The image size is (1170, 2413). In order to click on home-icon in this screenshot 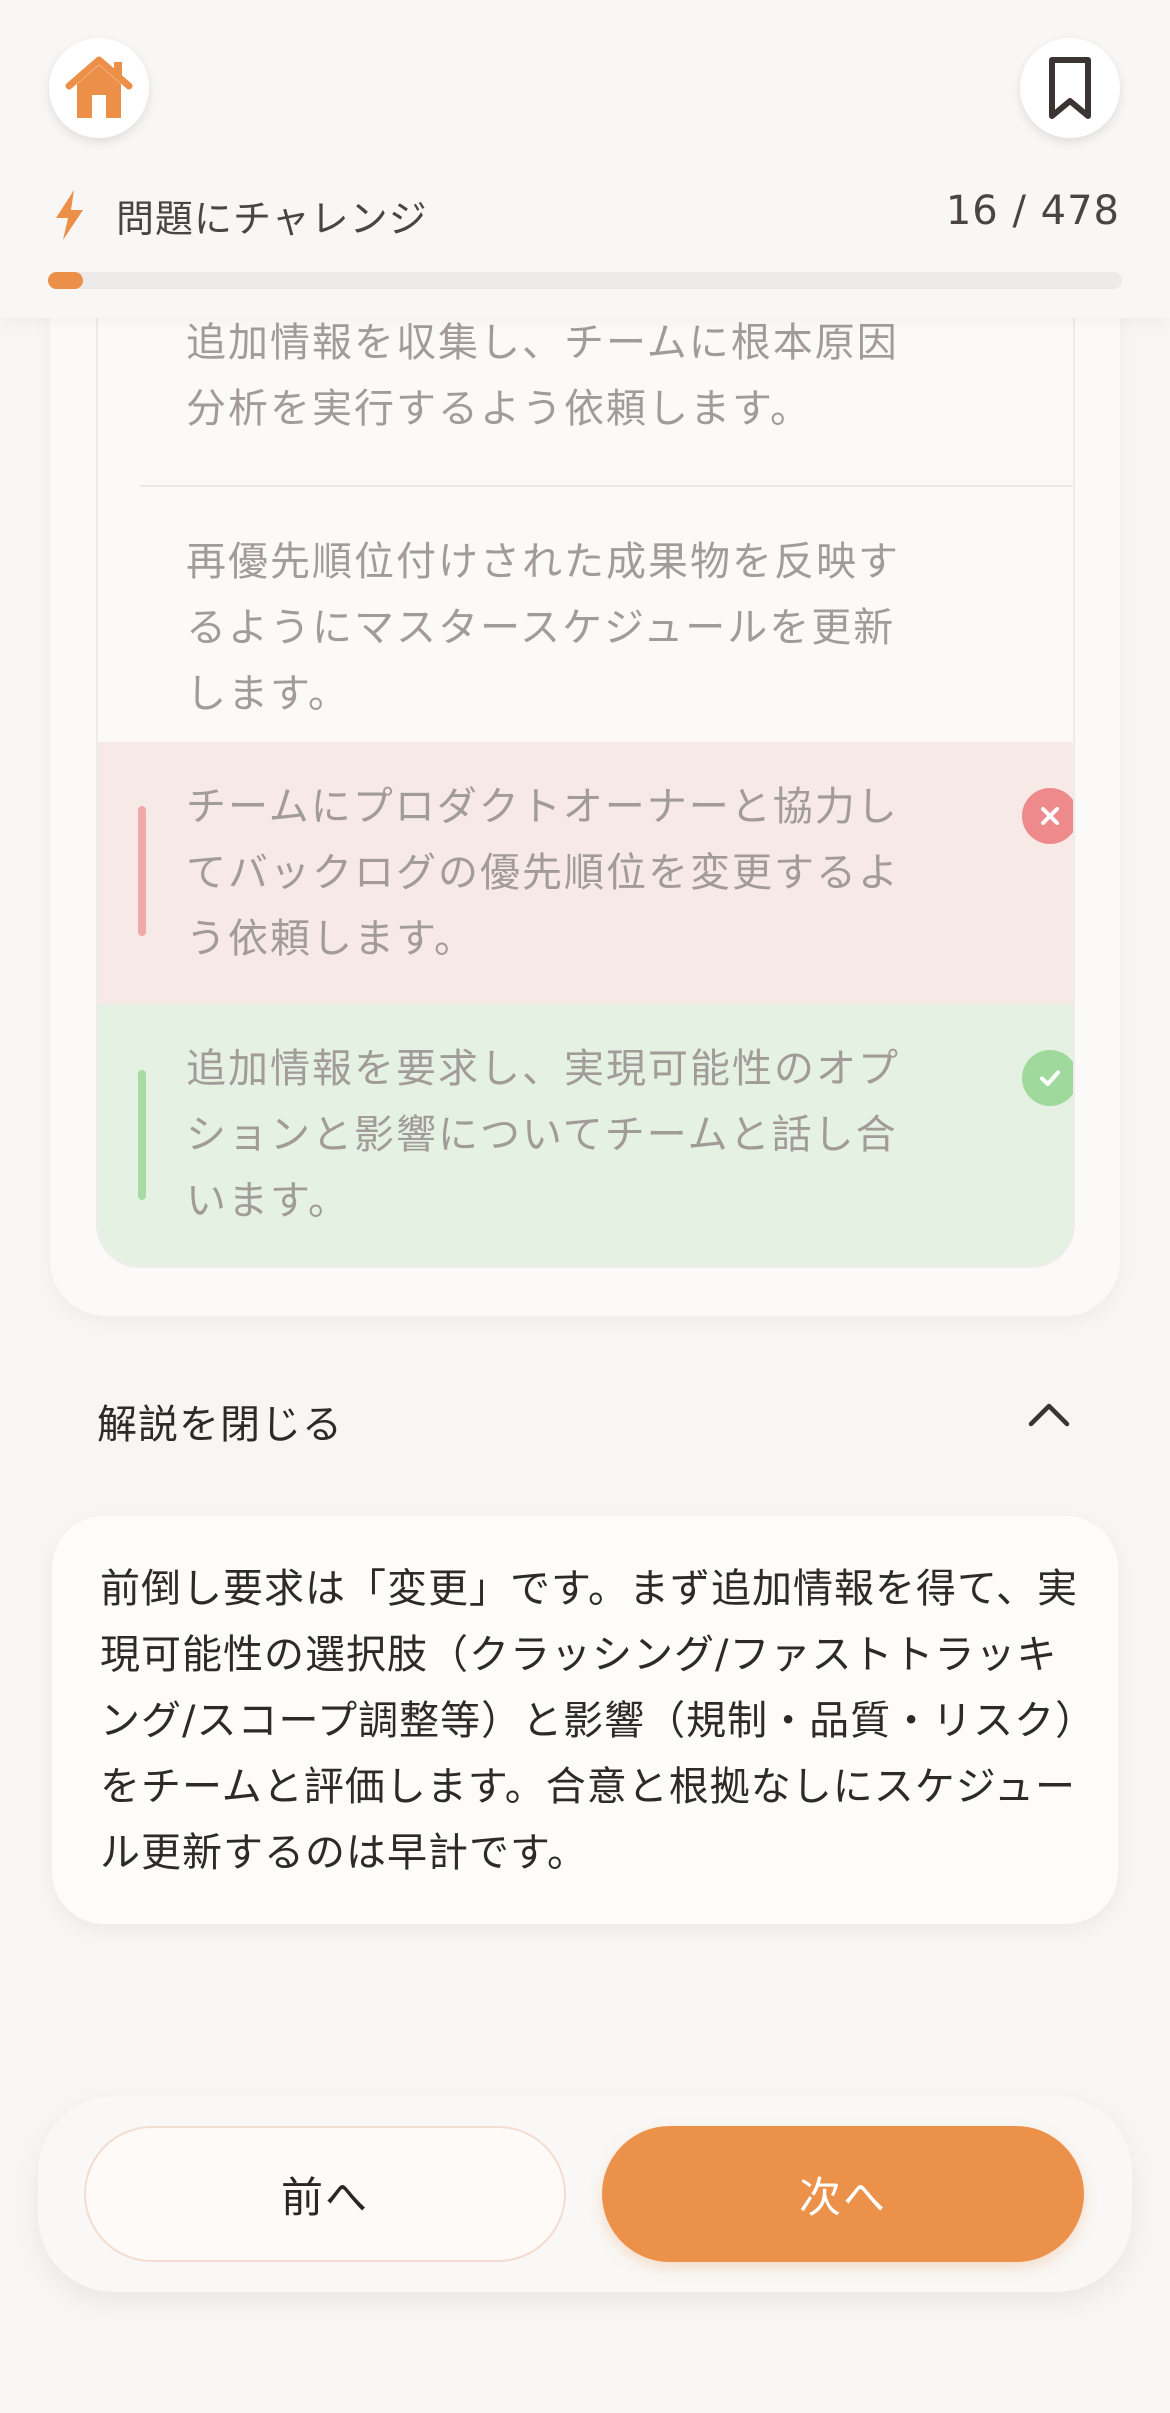, I will do `click(99, 87)`.